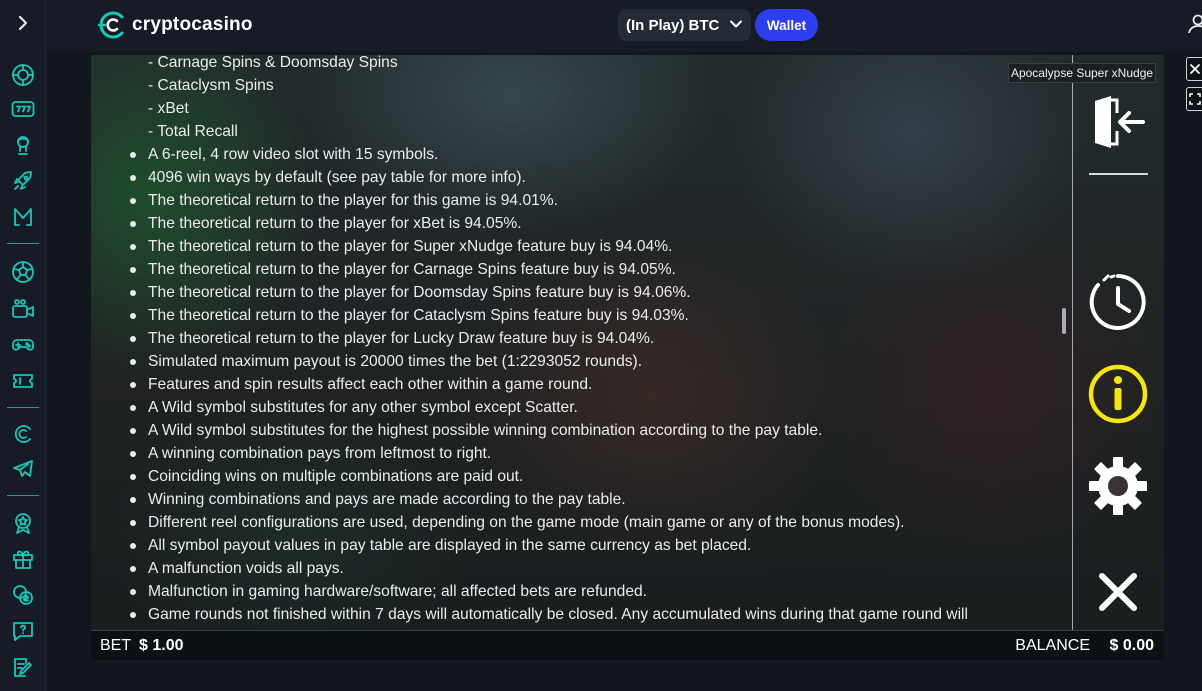  I want to click on cryptocasino-logo: cryptocasino, so click(174, 25).